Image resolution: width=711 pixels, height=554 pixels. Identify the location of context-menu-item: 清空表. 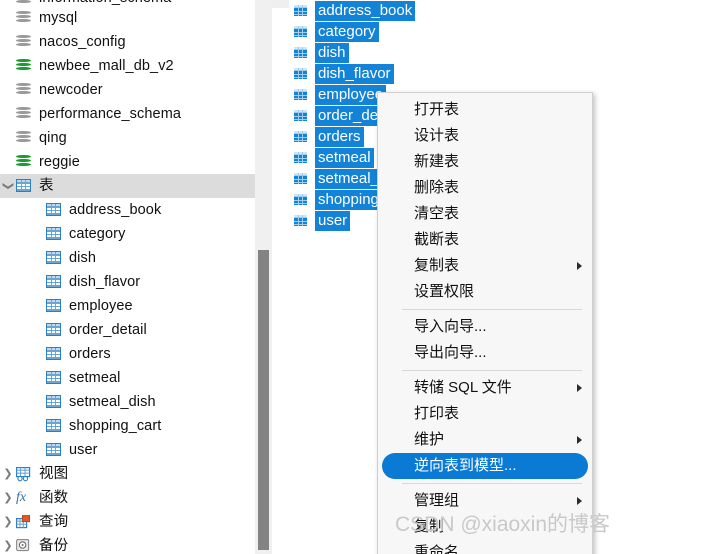
(485, 214).